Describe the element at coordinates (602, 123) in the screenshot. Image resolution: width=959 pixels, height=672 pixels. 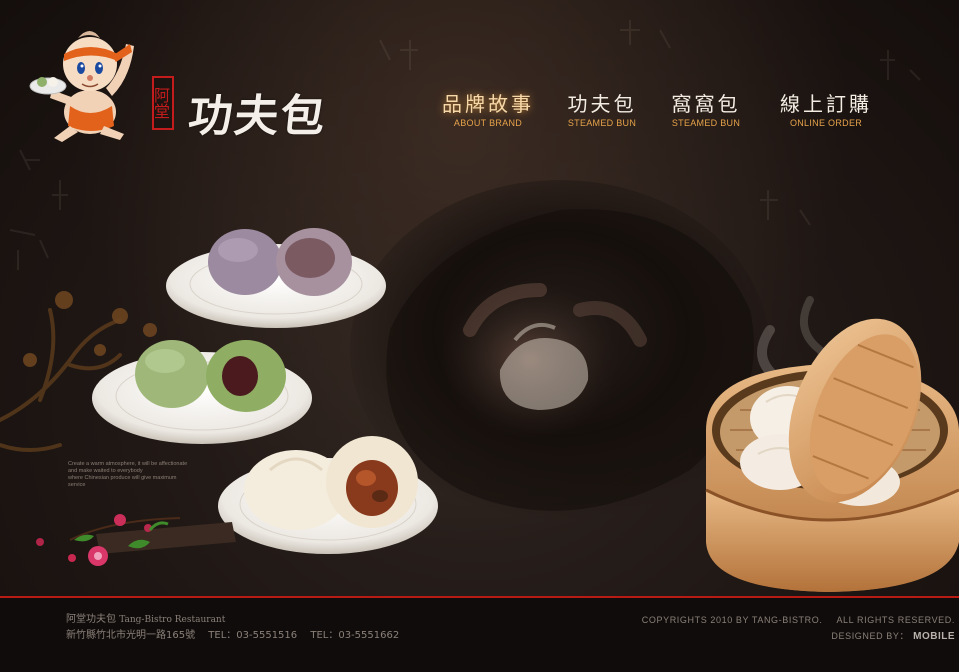
I see `nav-kungfu-bun-sublabel: STEAMED BUN` at that location.